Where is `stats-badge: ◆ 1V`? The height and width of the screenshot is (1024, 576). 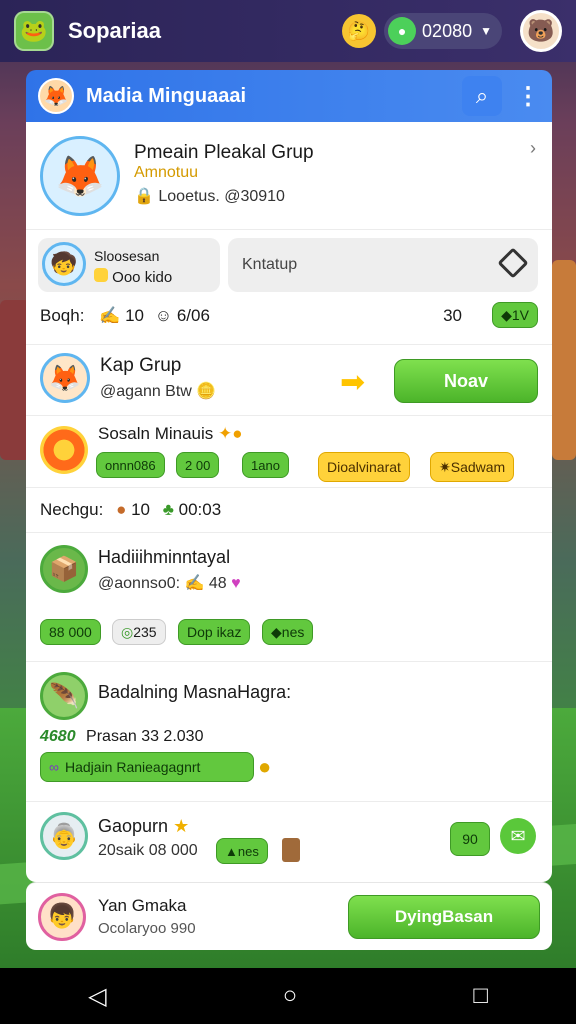 stats-badge: ◆ 1V is located at coordinates (515, 315).